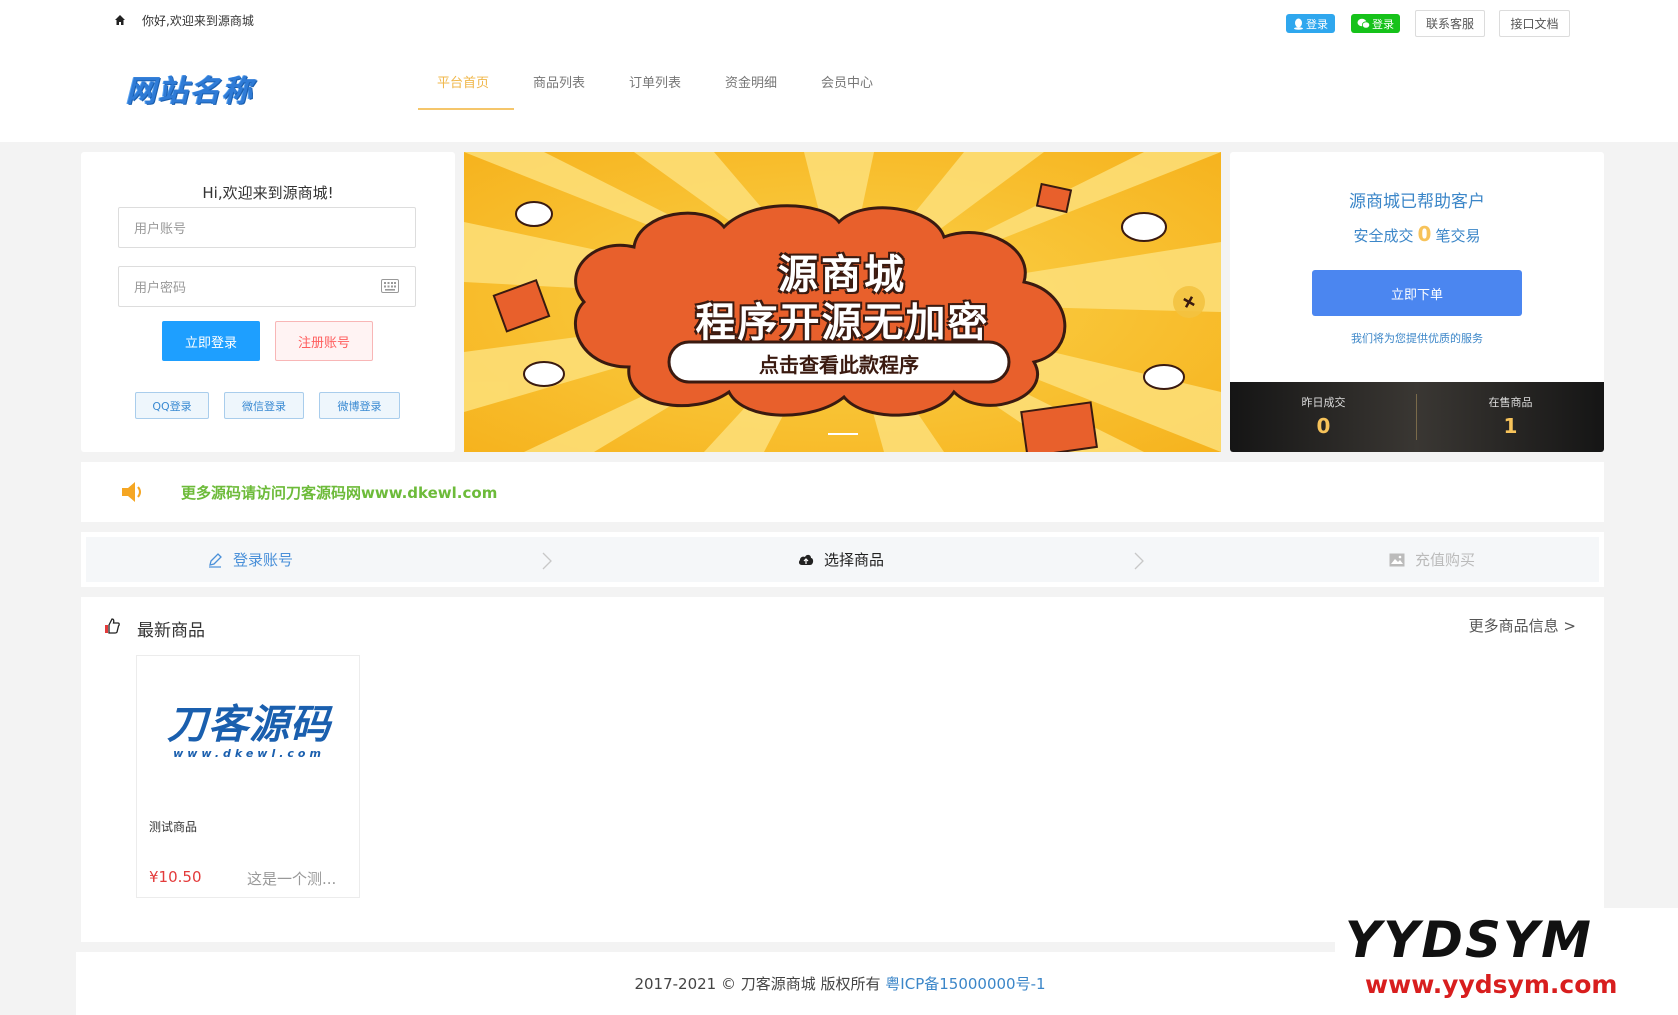 This screenshot has height=1015, width=1678. Describe the element at coordinates (1397, 559) in the screenshot. I see `image-icon` at that location.